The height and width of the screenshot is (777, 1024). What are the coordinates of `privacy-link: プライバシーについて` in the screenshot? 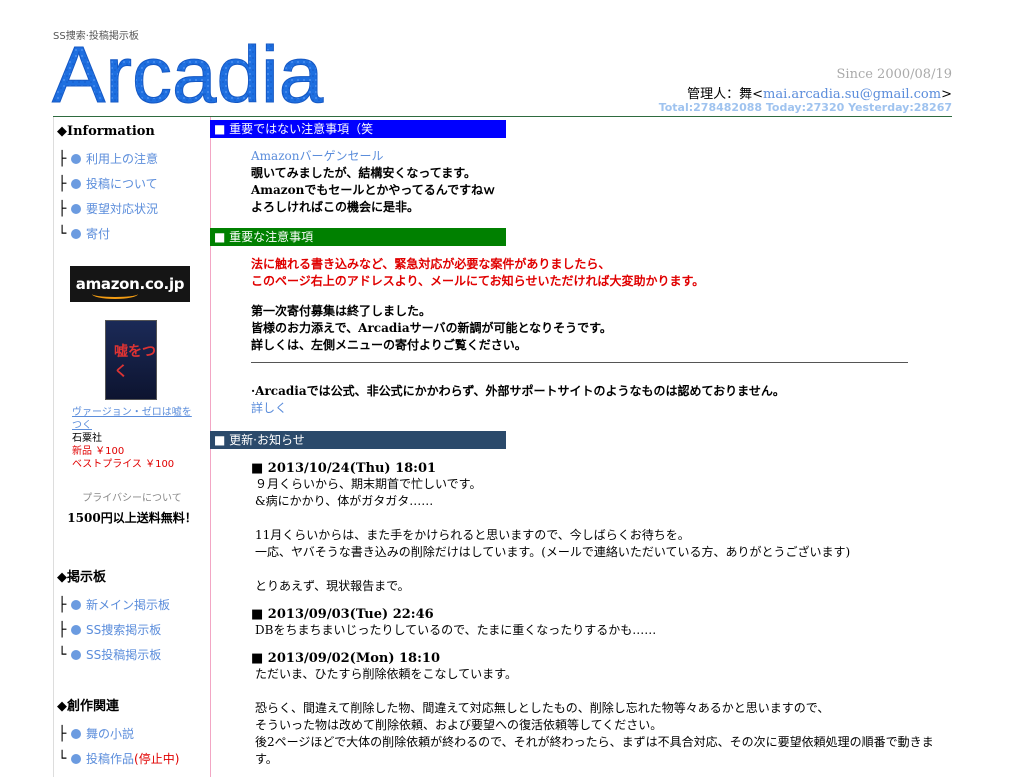 It's located at (132, 496).